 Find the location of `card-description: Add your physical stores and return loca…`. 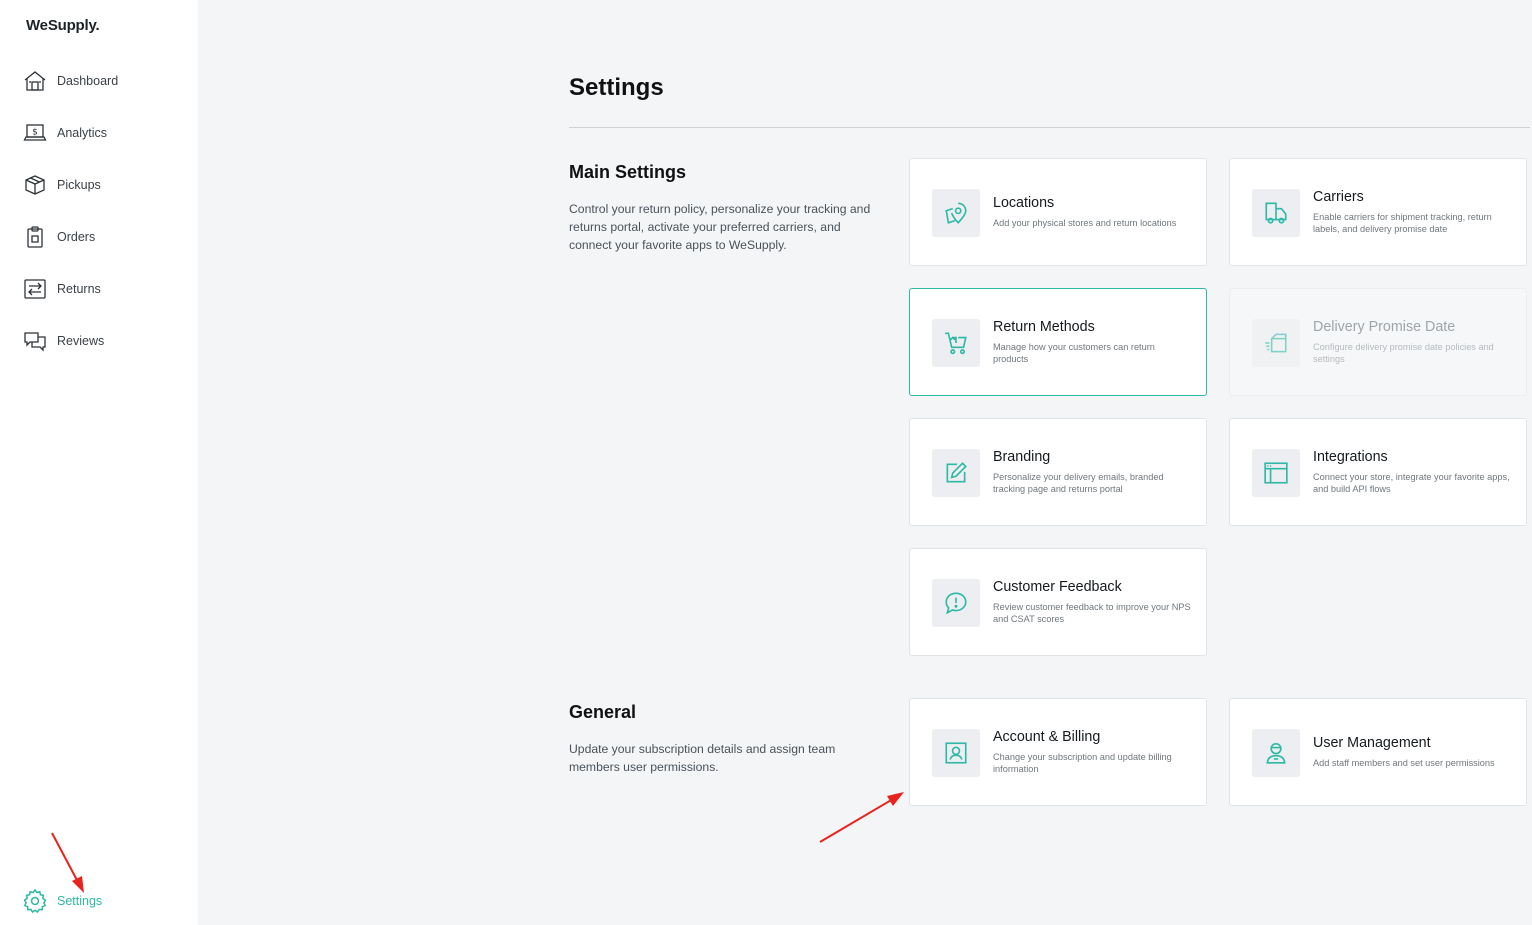

card-description: Add your physical stores and return loca… is located at coordinates (1085, 223).